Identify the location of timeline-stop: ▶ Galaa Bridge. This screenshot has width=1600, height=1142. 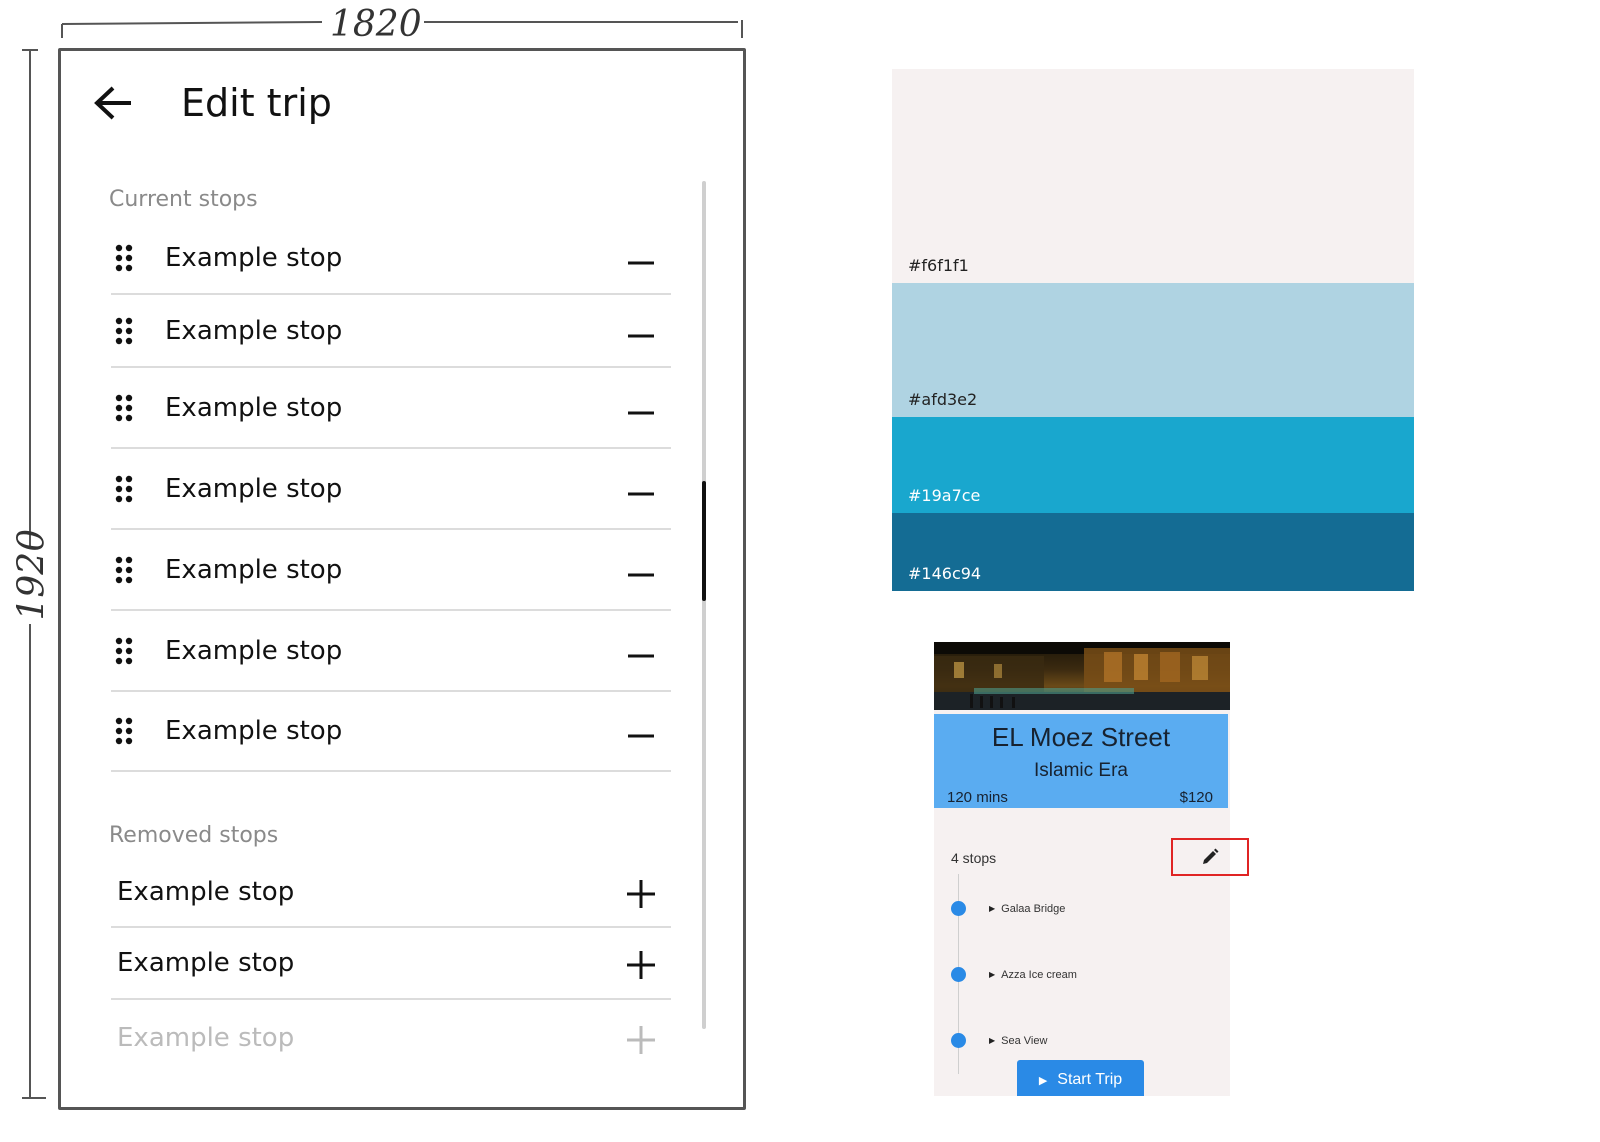
(1008, 908).